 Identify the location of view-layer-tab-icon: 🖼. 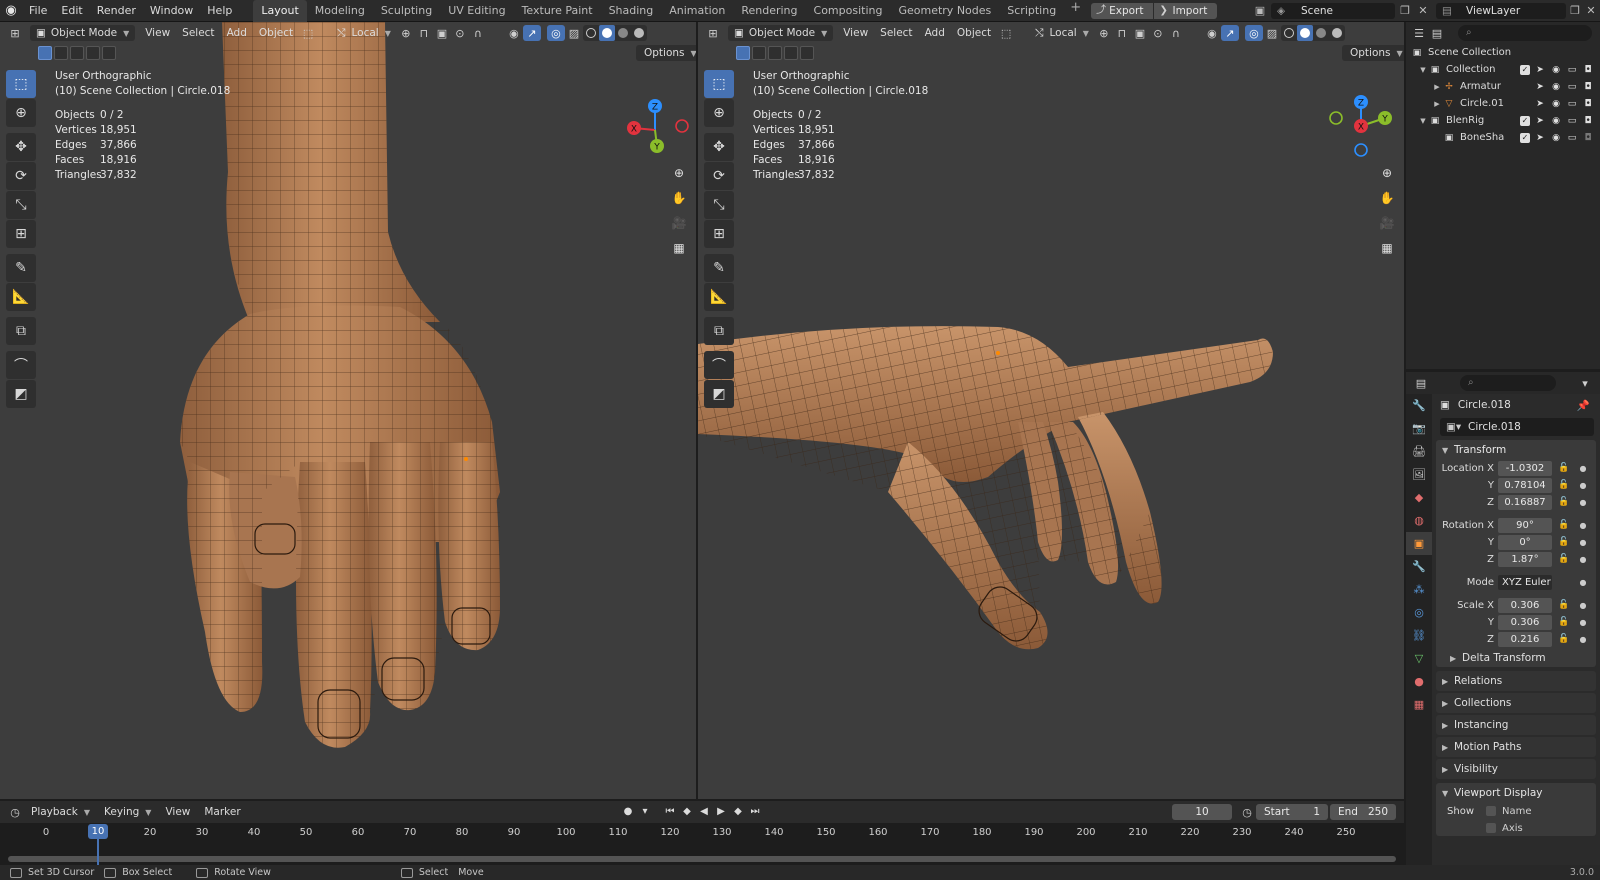
(1419, 474).